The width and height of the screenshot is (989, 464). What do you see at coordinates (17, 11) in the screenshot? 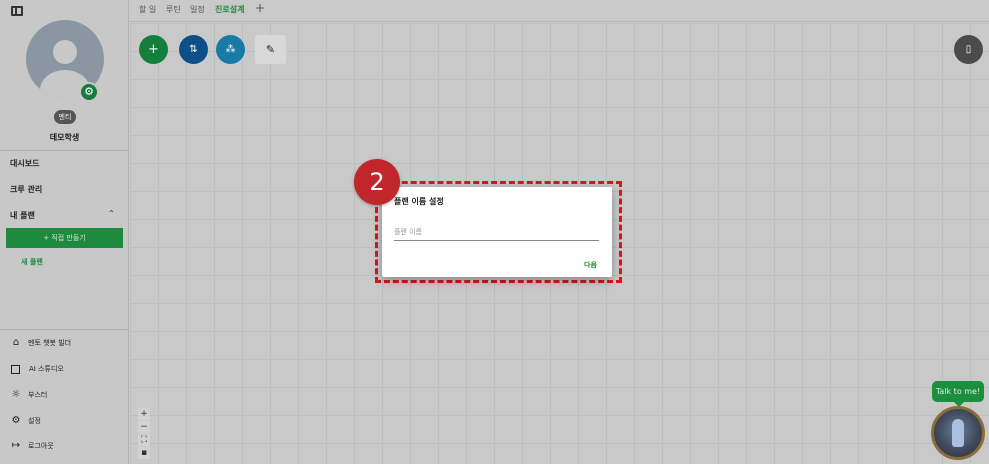
I see `sidebar-toggle-icon` at bounding box center [17, 11].